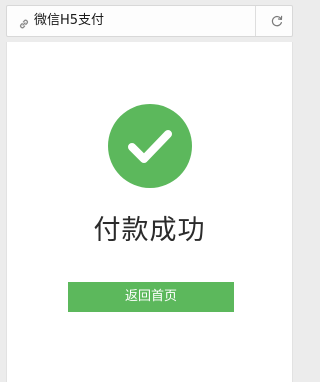 The height and width of the screenshot is (382, 320). Describe the element at coordinates (277, 21) in the screenshot. I see `refresh-icon` at that location.